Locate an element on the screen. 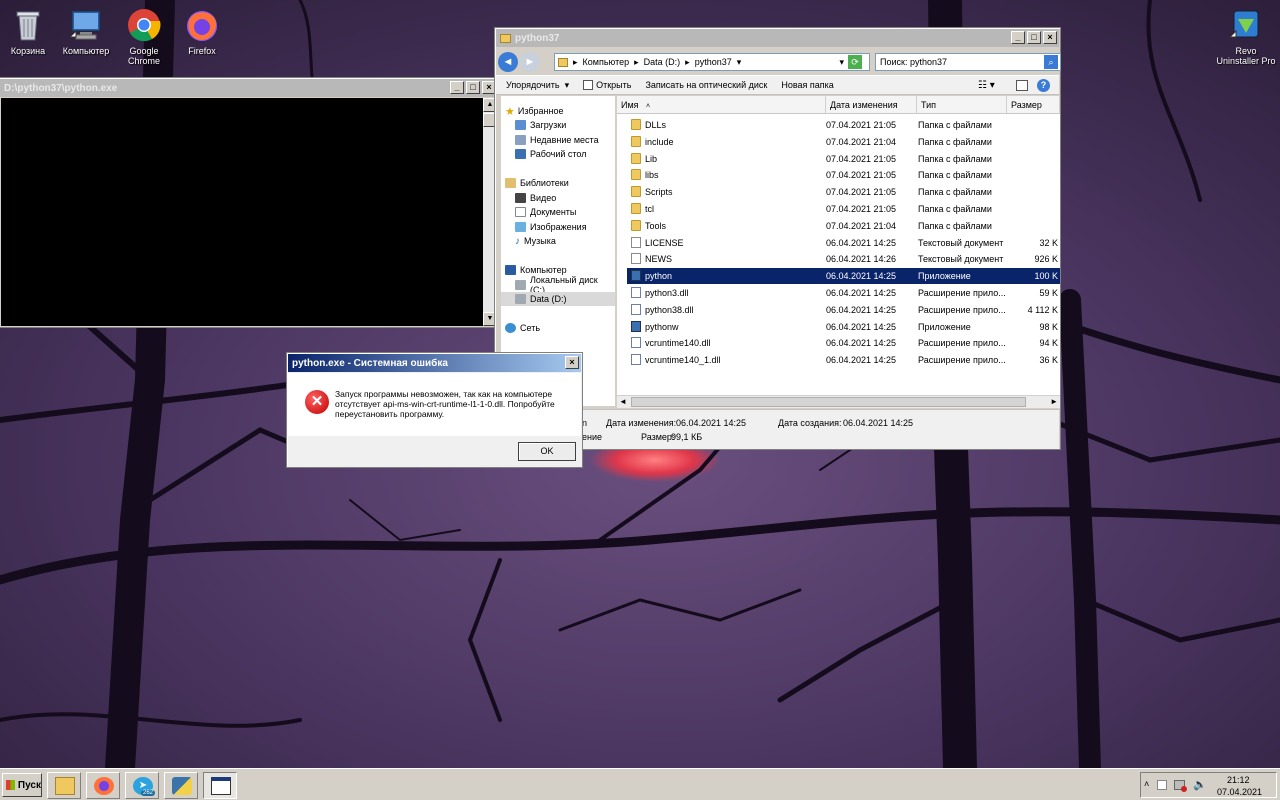  desktop-icon-recycle-bin: Корзина is located at coordinates (29, 29).